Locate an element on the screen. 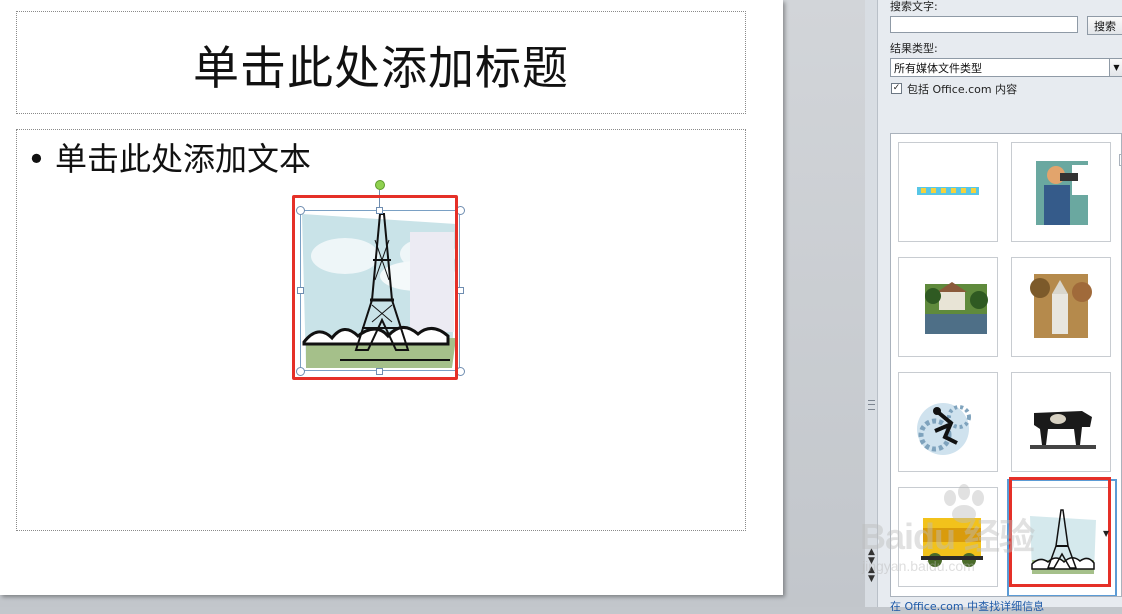  clip-thumb-border-strip is located at coordinates (948, 192).